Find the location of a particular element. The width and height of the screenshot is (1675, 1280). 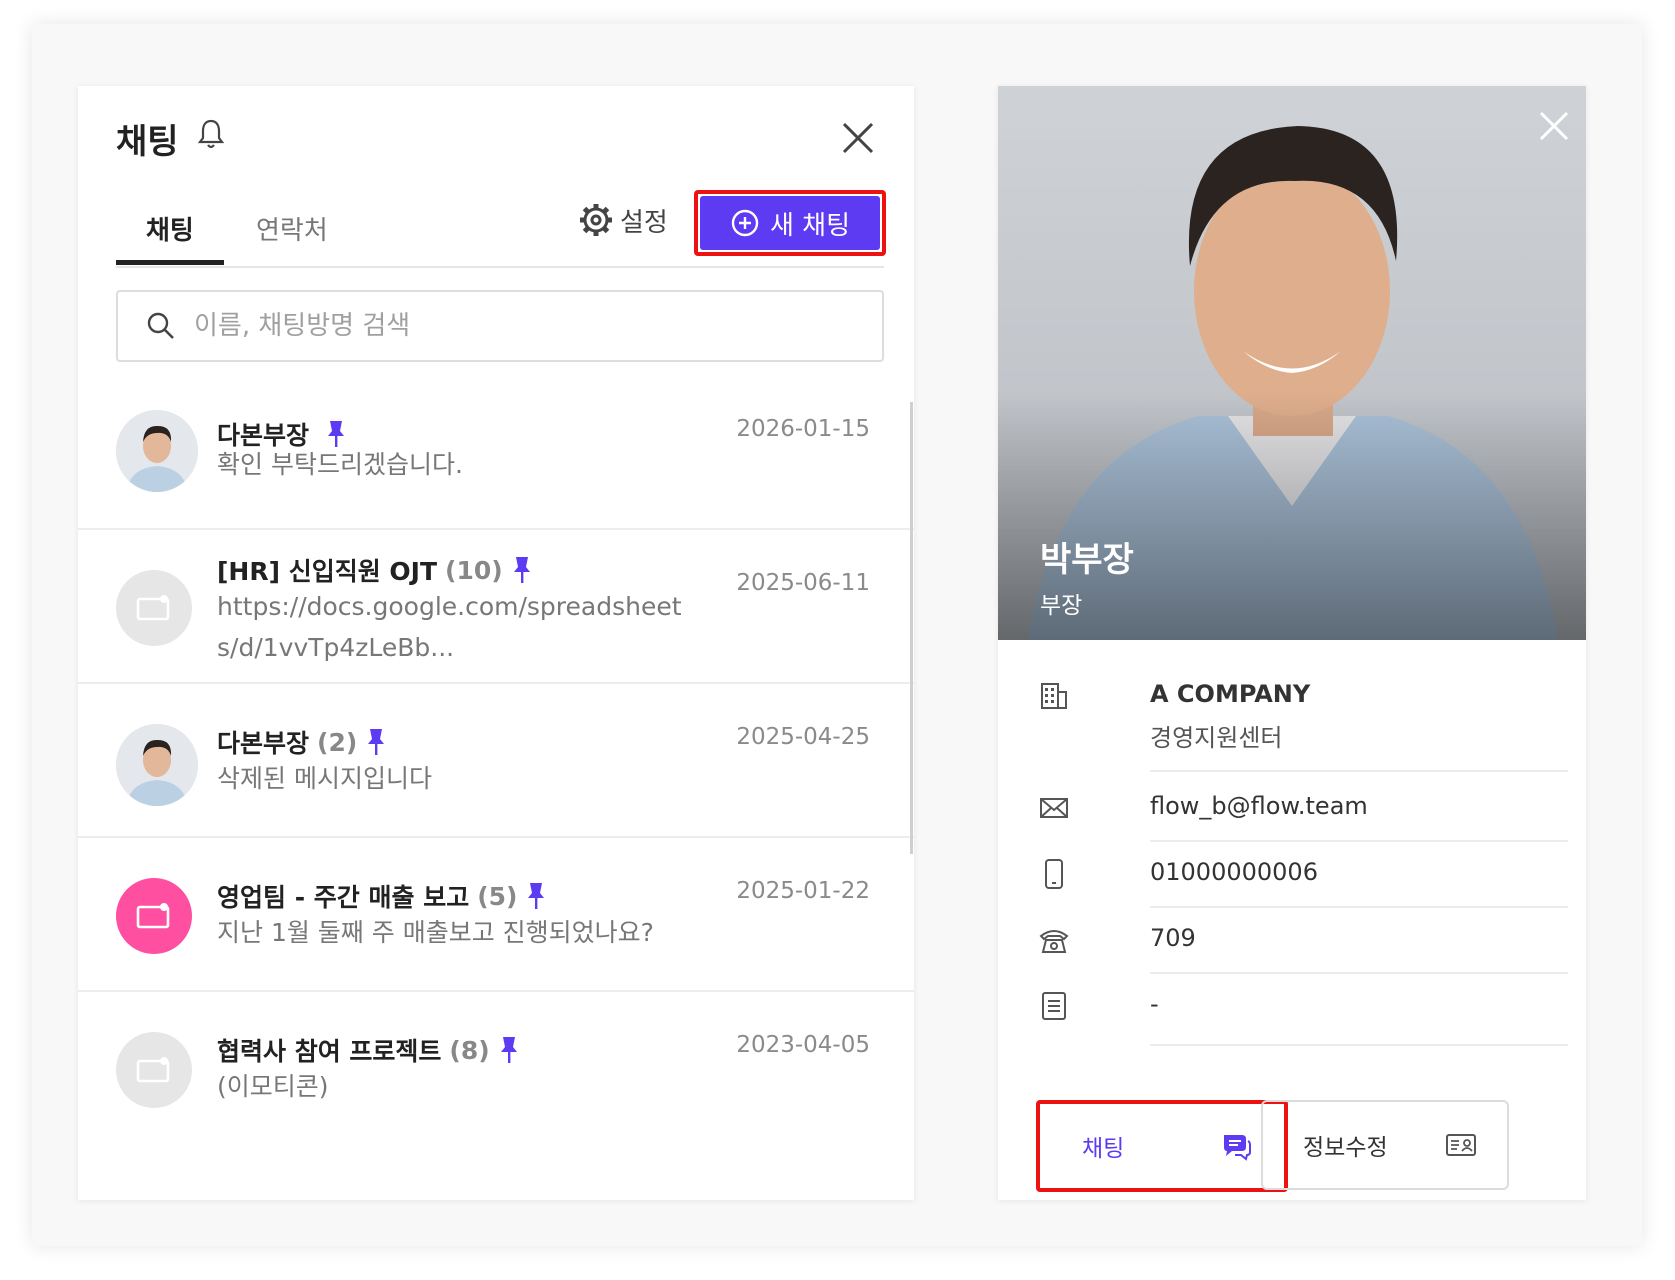

chat-room-name: 다본부장 (2) is located at coordinates (302, 742).